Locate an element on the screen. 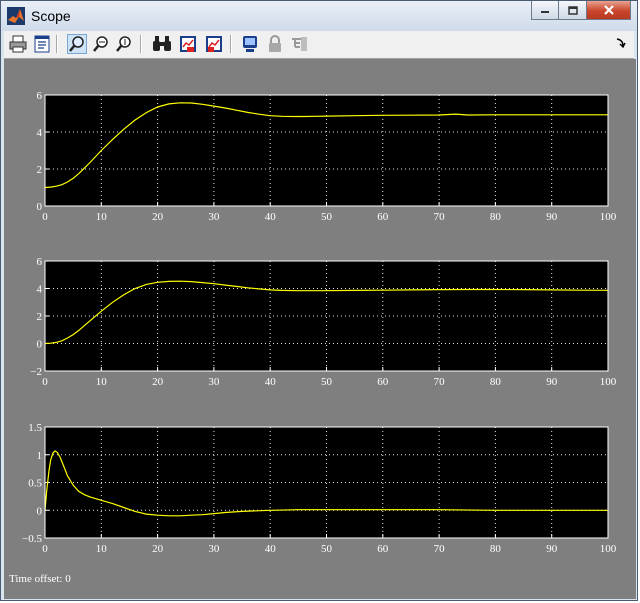 The image size is (640, 603). restore-axes-icon is located at coordinates (214, 44).